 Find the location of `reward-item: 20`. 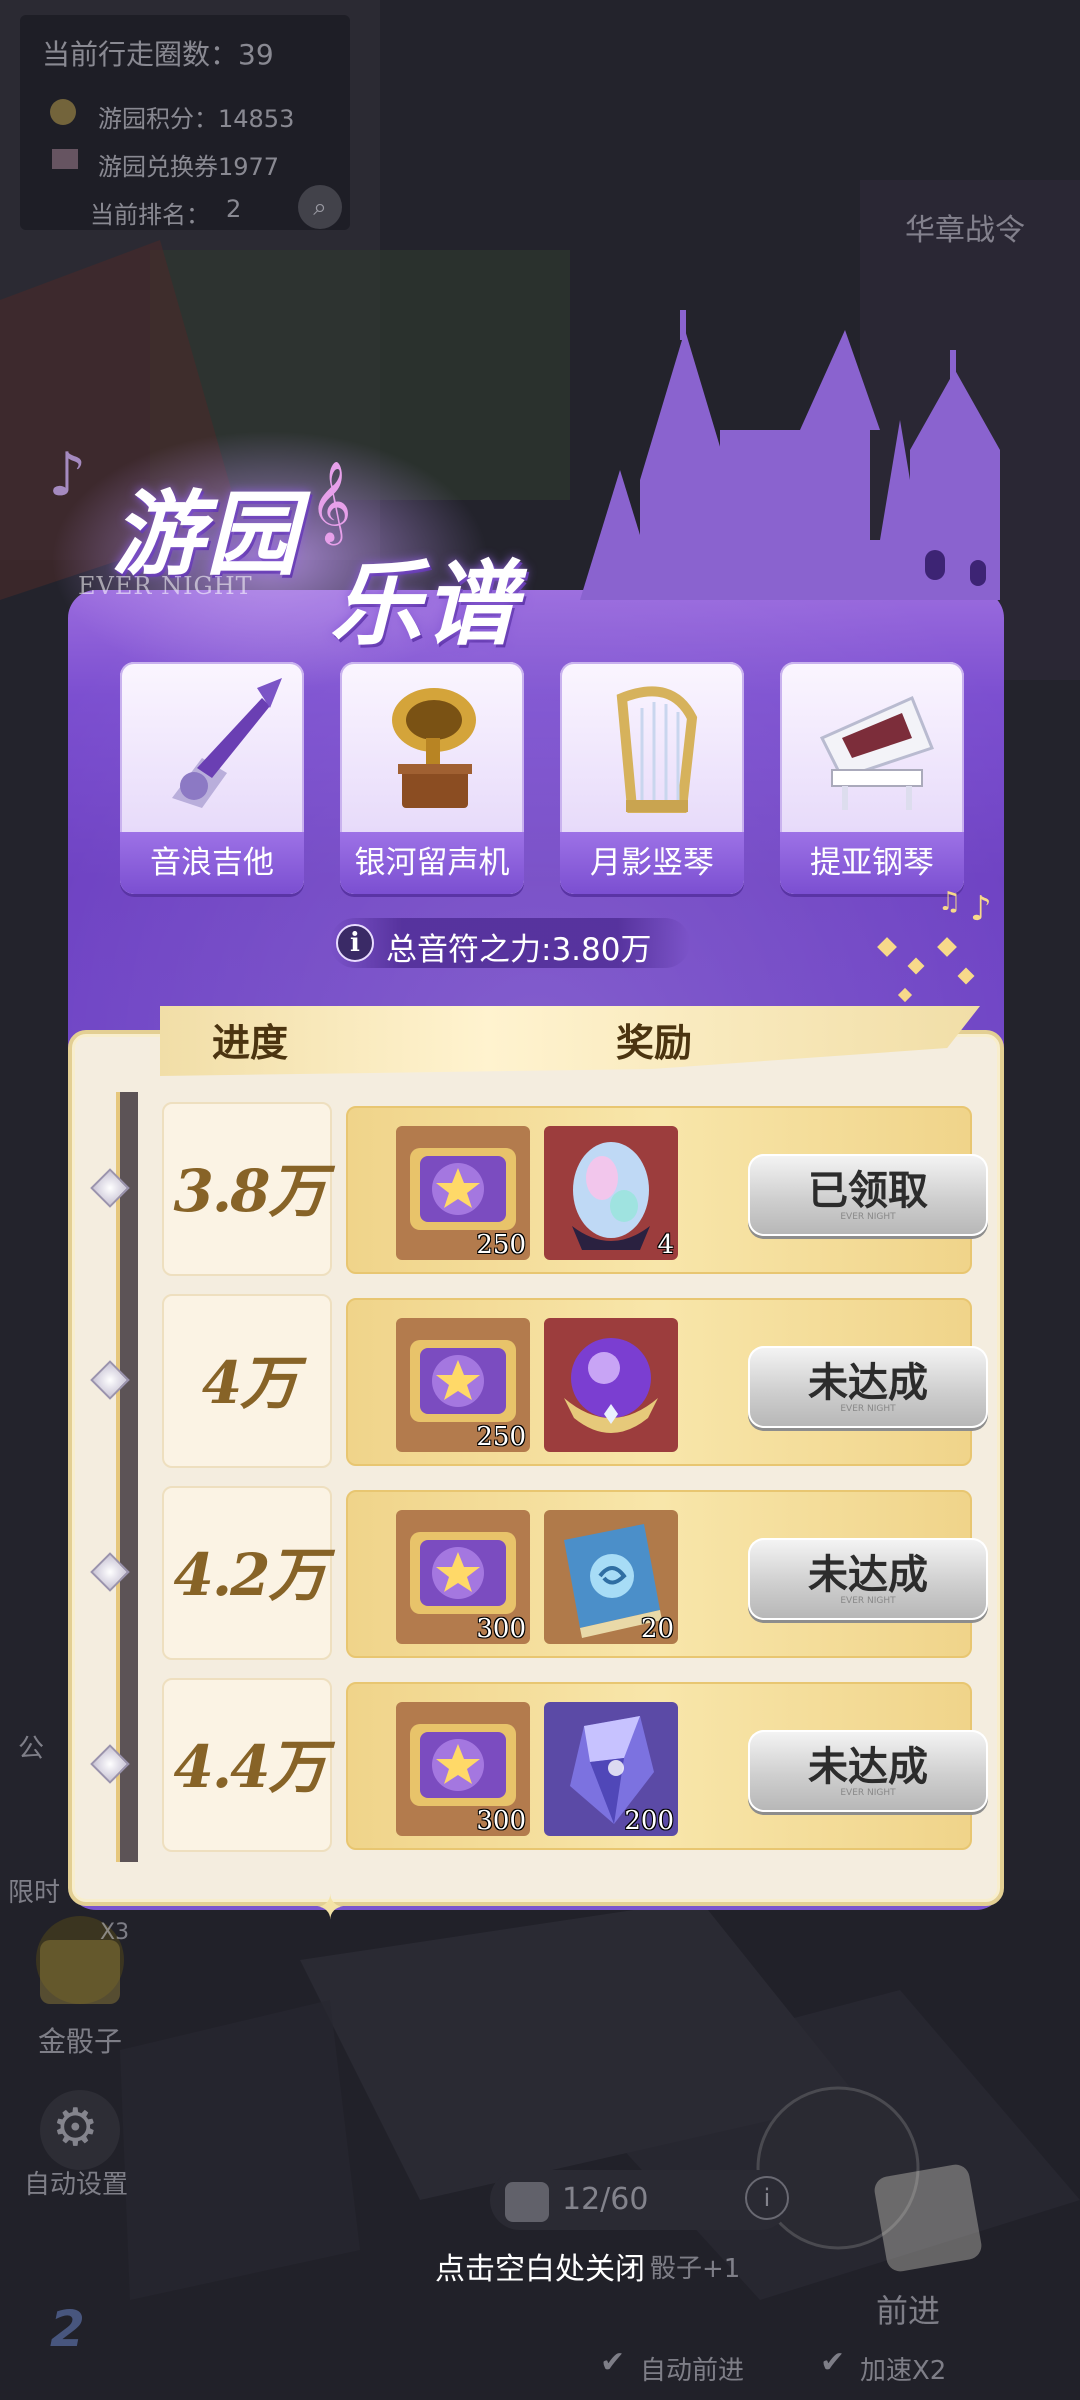

reward-item: 20 is located at coordinates (611, 1577).